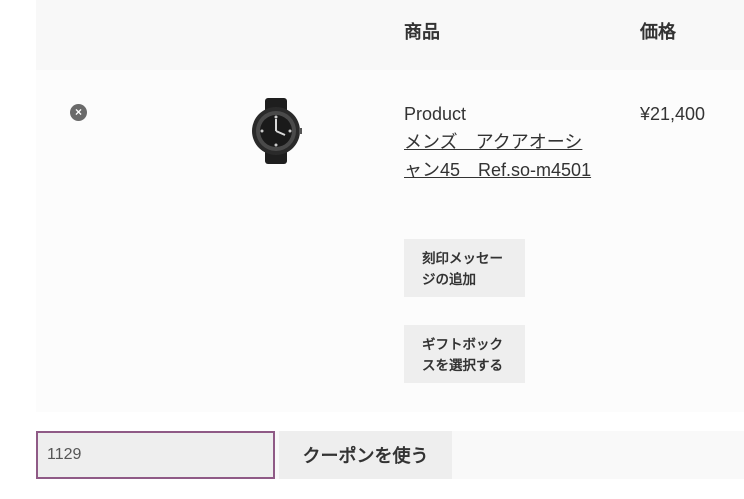 This screenshot has width=744, height=499. I want to click on apply-coupon-button: クーポンを使う, so click(365, 455).